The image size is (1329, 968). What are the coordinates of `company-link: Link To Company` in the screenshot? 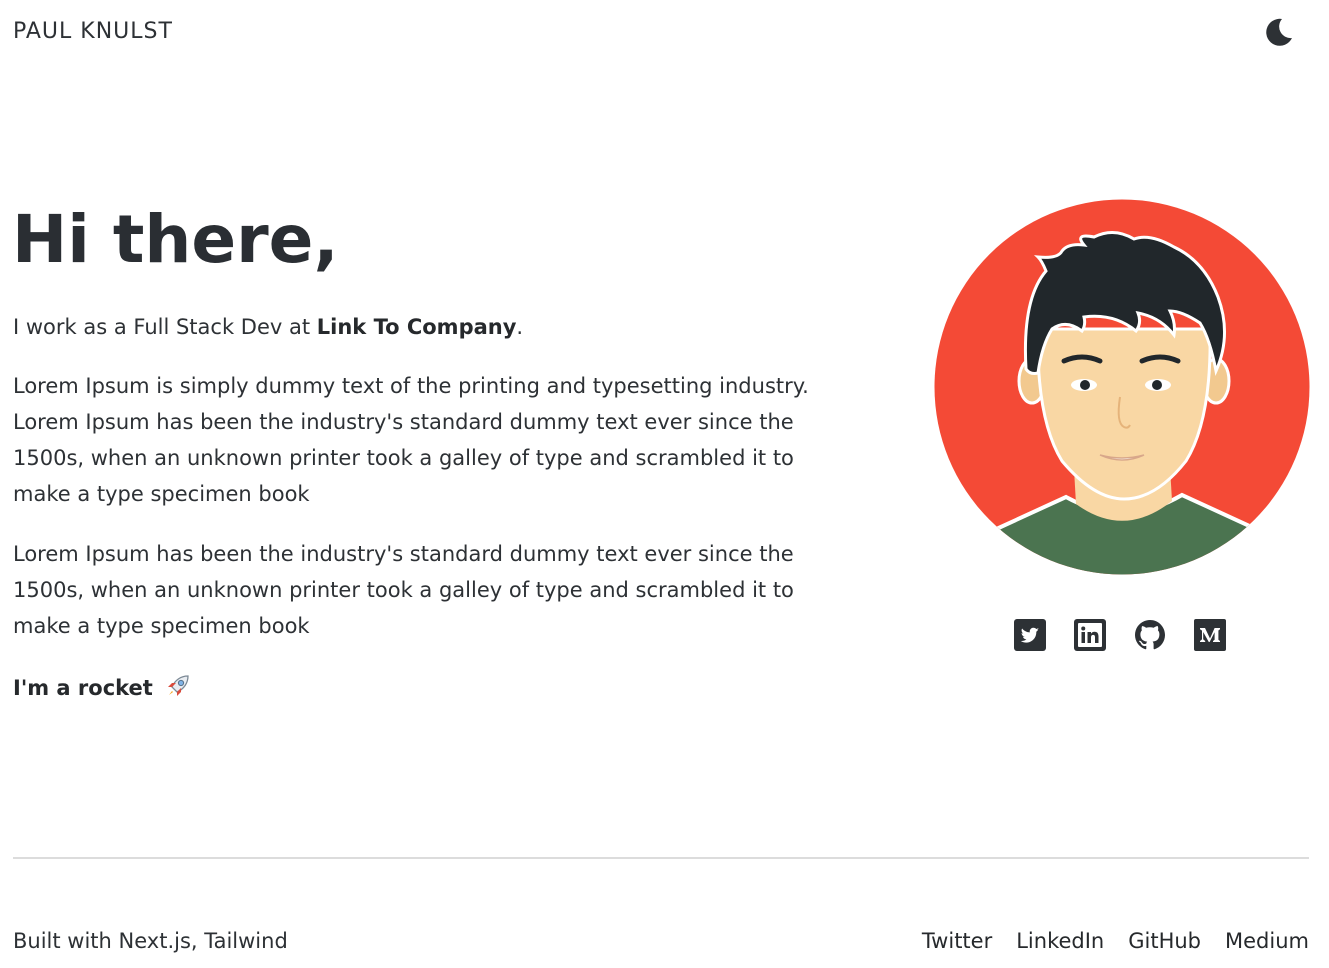 It's located at (417, 327).